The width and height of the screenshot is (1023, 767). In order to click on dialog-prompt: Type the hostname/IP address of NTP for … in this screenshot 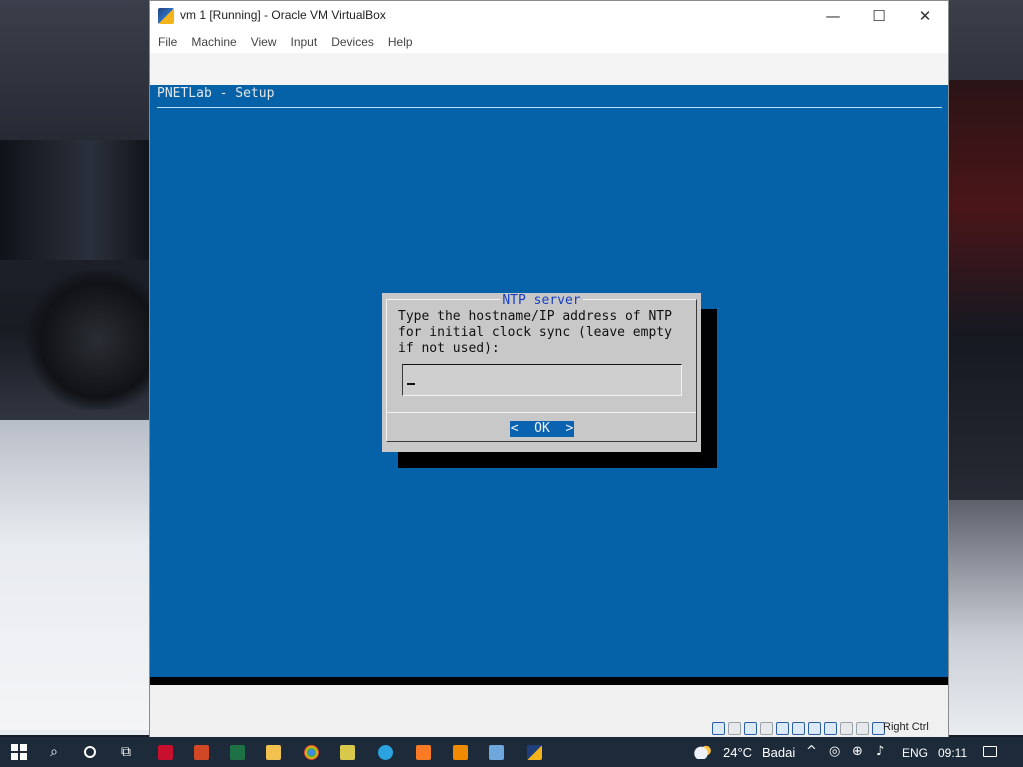, I will do `click(535, 332)`.